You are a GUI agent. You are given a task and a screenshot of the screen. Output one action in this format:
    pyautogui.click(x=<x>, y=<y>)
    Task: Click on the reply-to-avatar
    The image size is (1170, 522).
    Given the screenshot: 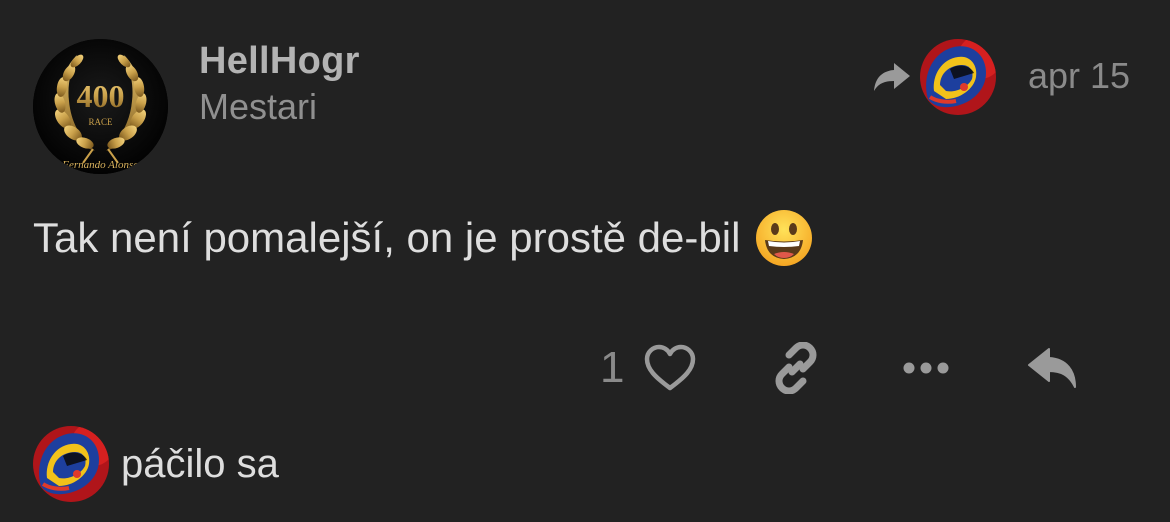 What is the action you would take?
    pyautogui.click(x=958, y=77)
    